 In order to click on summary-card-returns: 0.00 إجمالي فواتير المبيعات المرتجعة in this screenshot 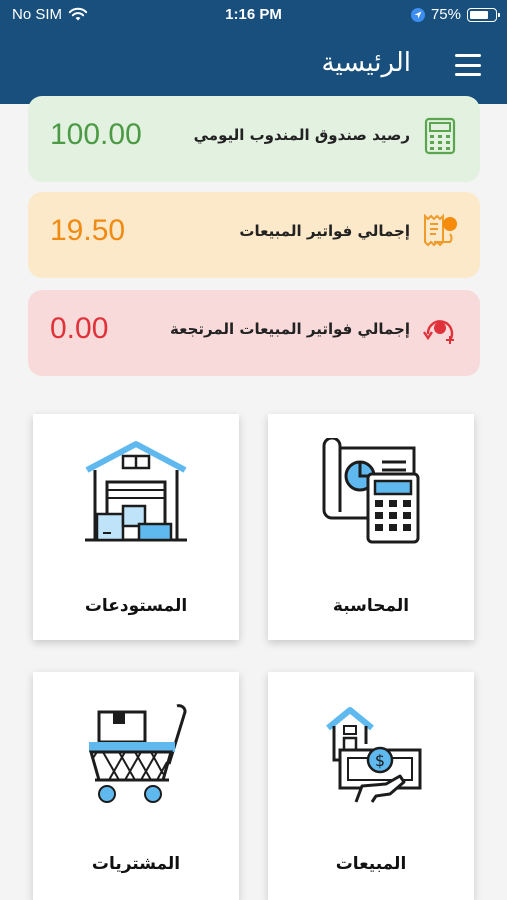, I will do `click(254, 333)`.